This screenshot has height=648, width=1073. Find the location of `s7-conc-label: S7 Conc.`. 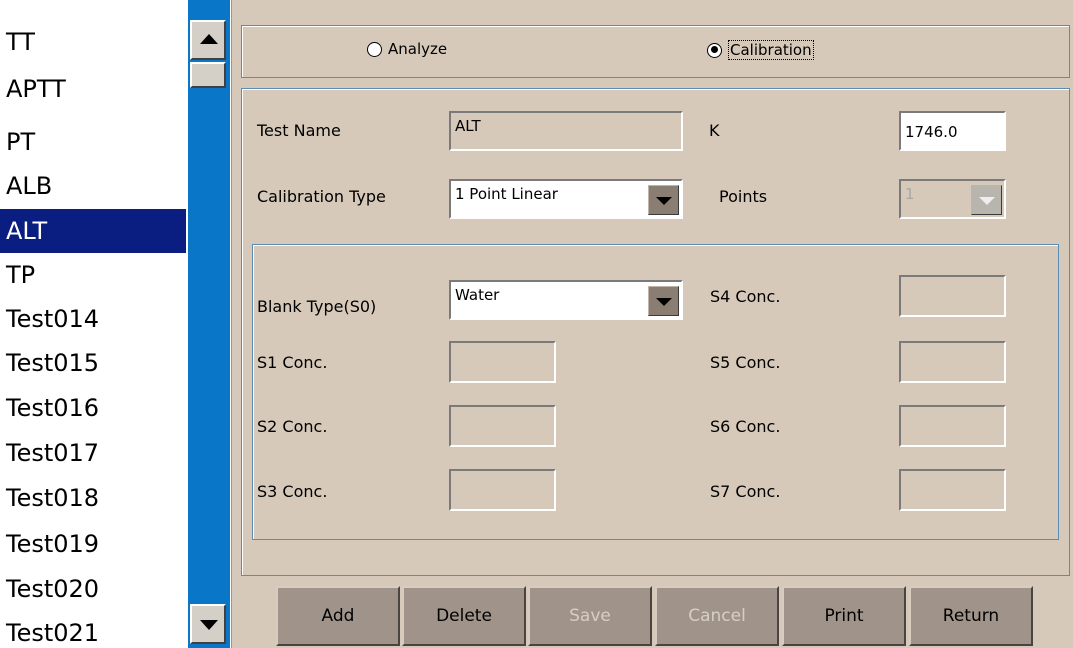

s7-conc-label: S7 Conc. is located at coordinates (745, 491).